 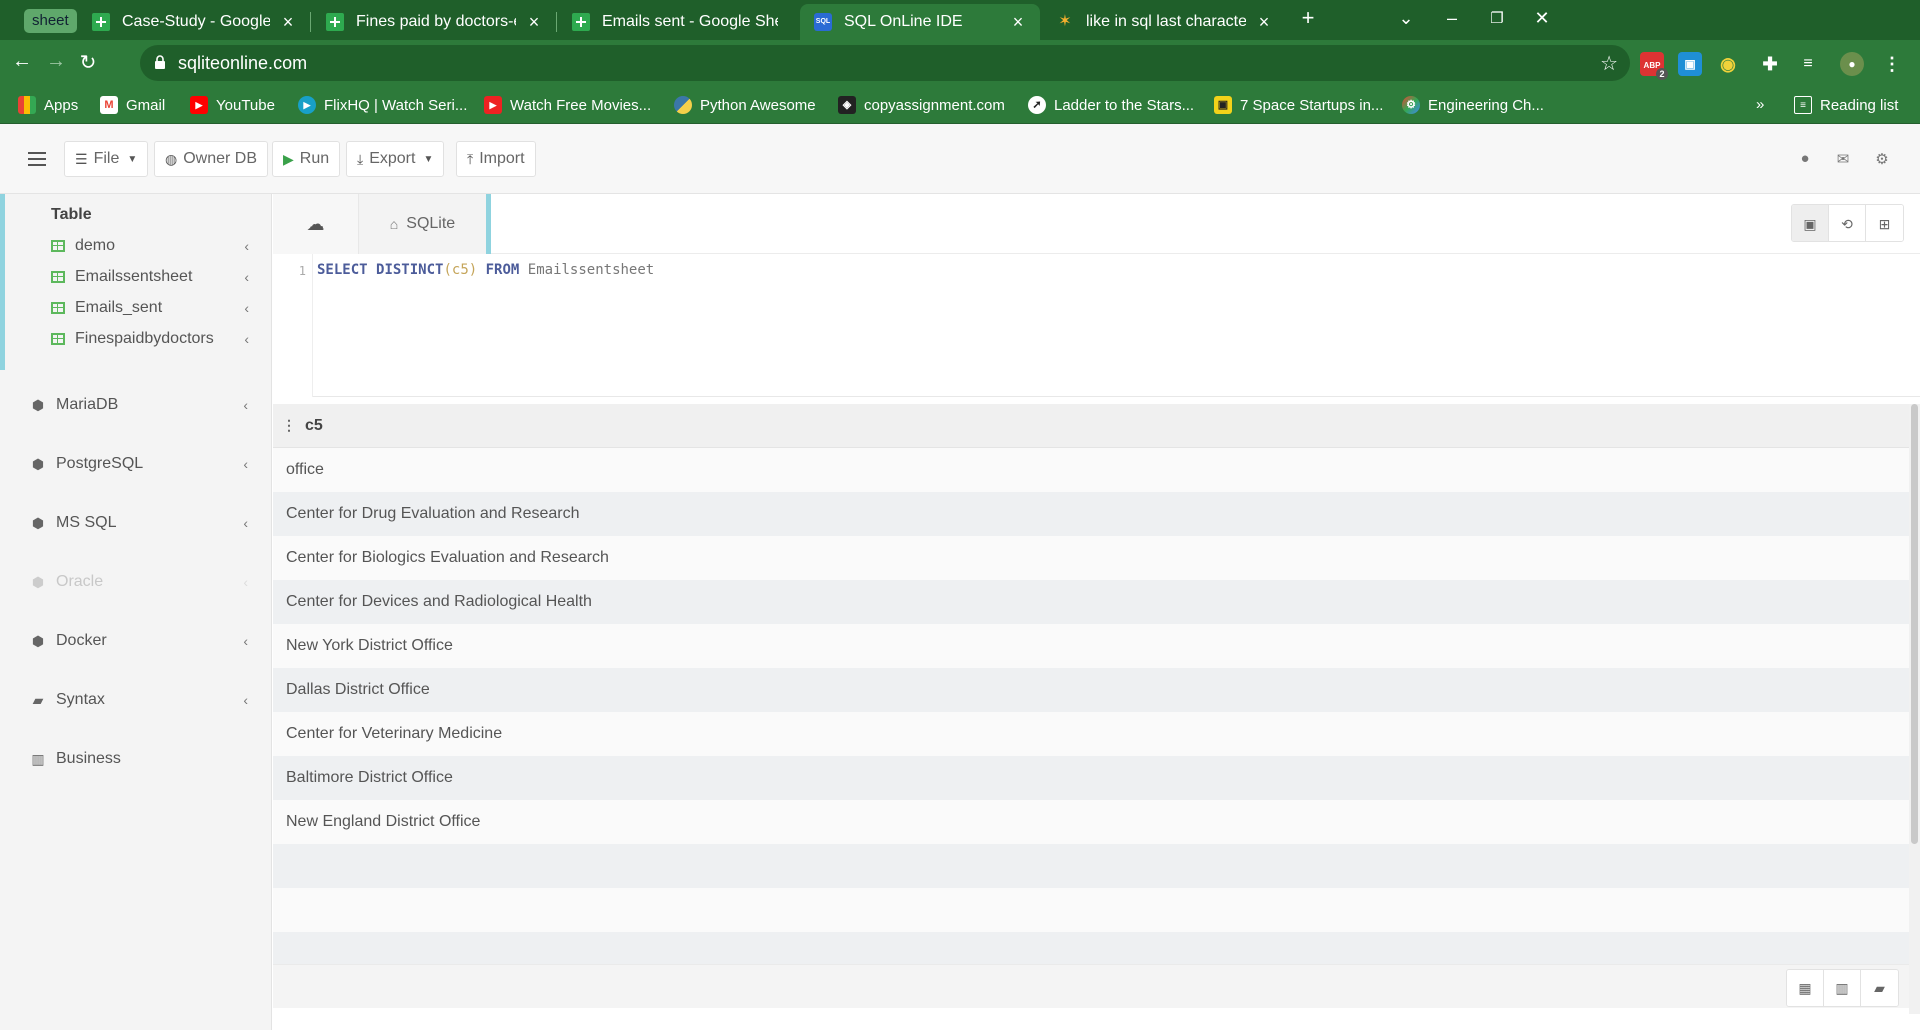 I want to click on bookmark-youtube: ▶ YouTube, so click(x=232, y=105).